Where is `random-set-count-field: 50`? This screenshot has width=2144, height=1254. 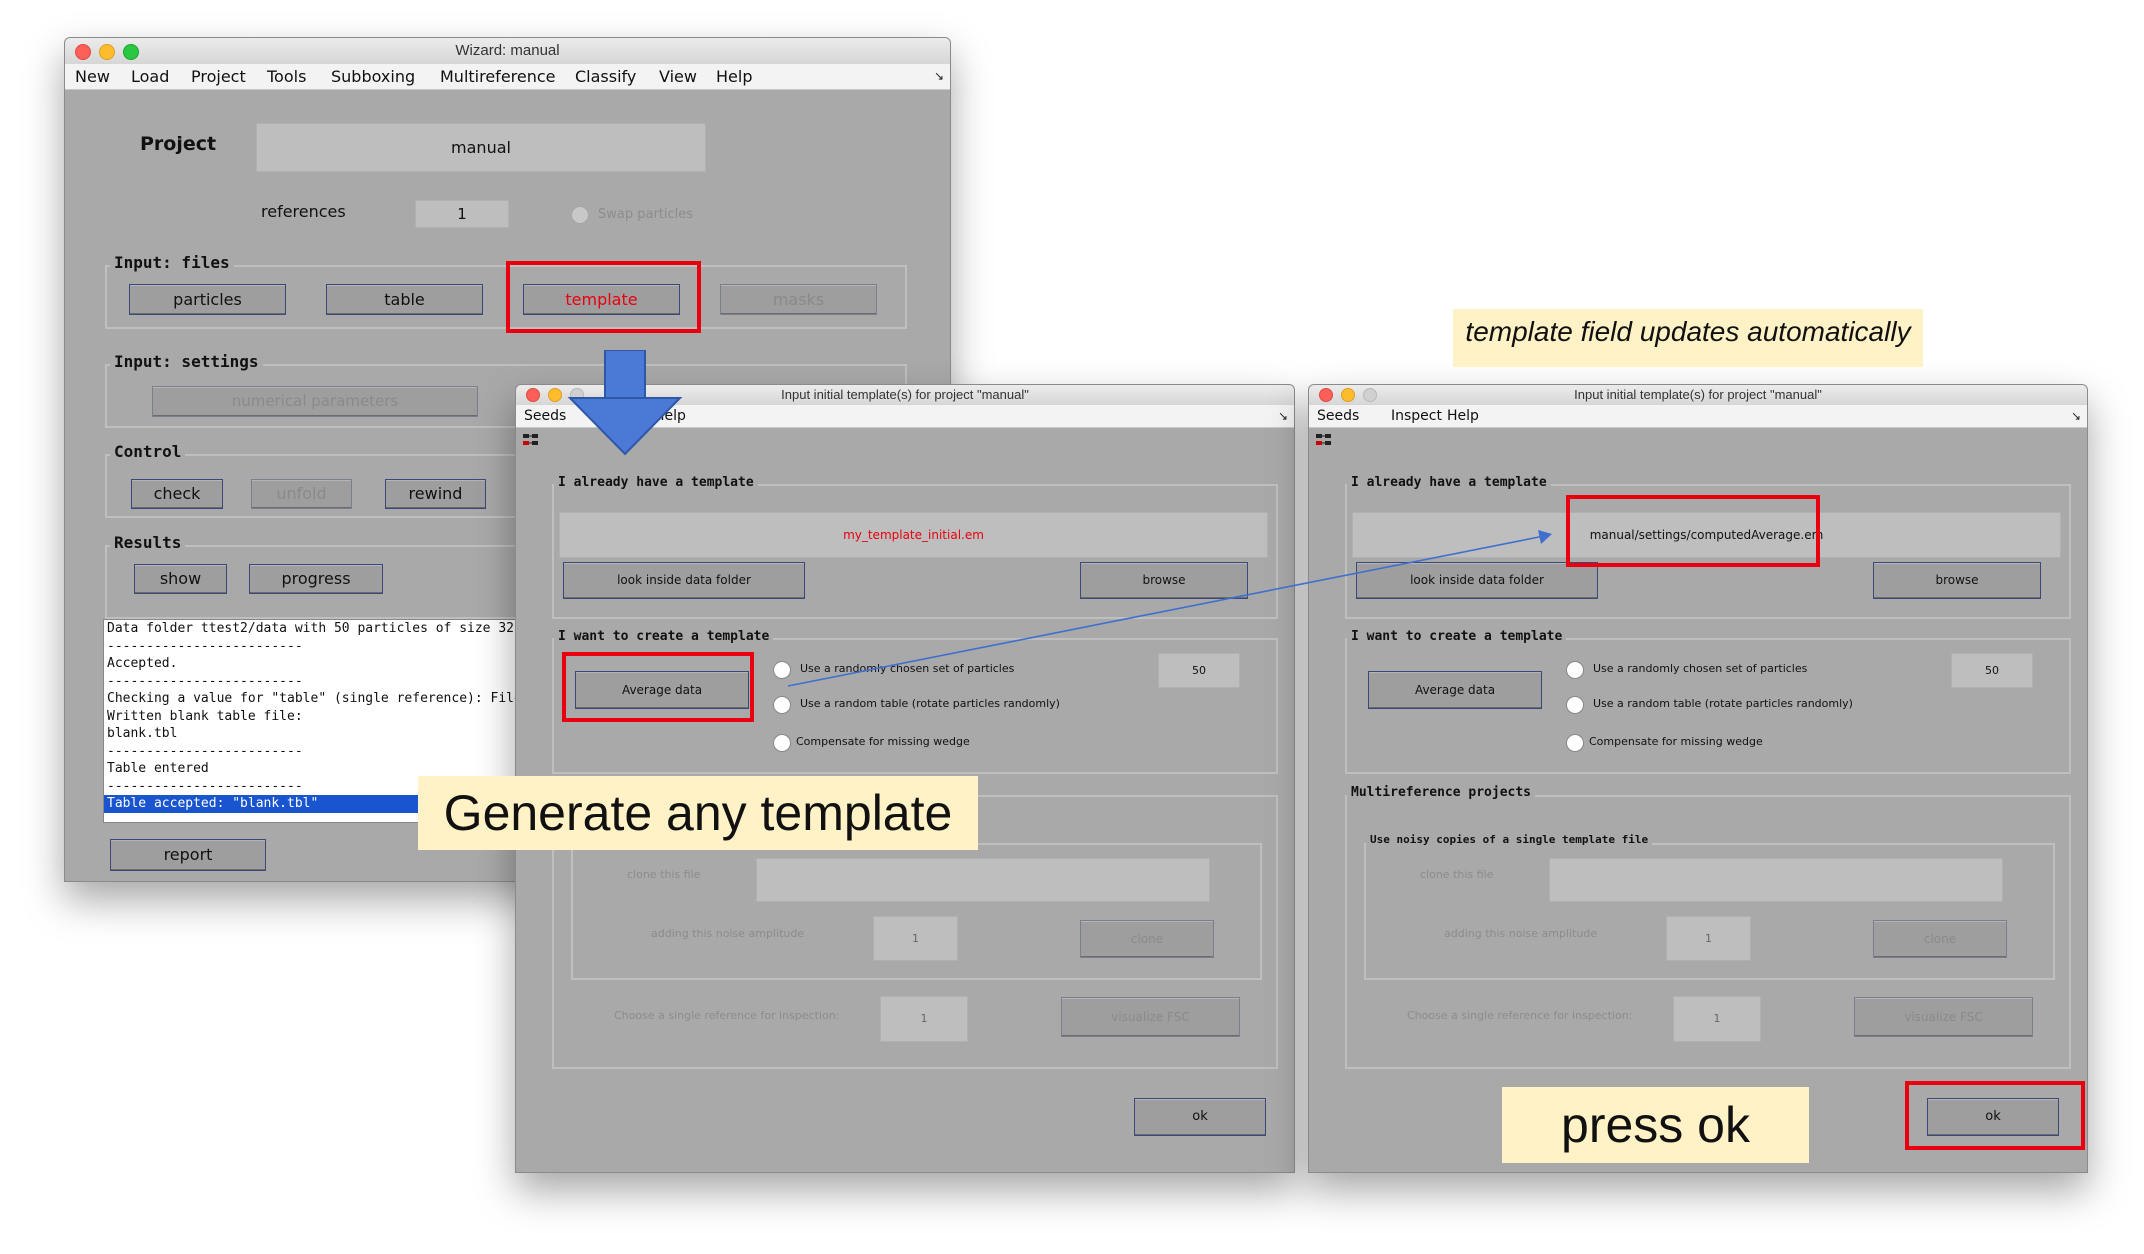 random-set-count-field: 50 is located at coordinates (1992, 670).